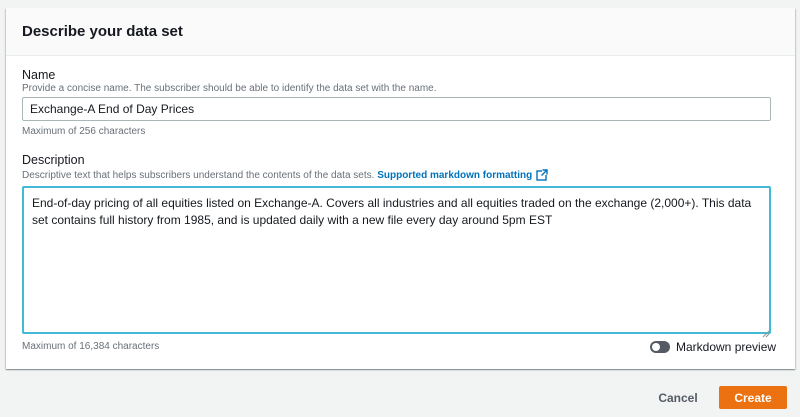 This screenshot has height=417, width=800. I want to click on toggle-knob, so click(656, 347).